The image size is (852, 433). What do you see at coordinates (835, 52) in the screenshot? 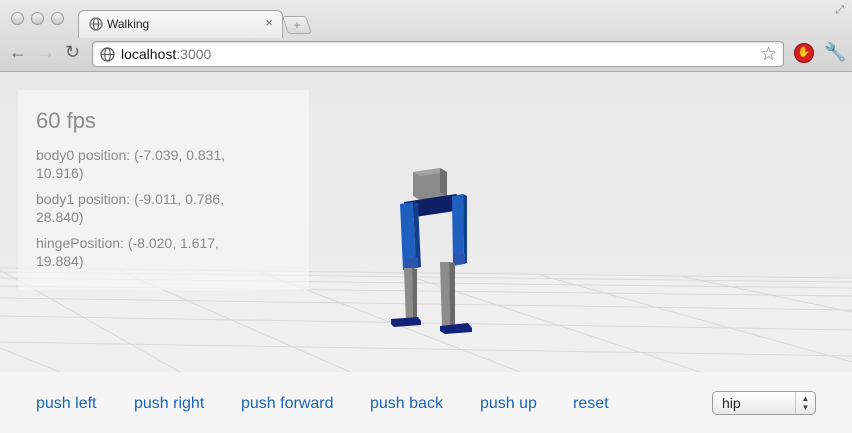
I see `wrench-icon: 🔧` at bounding box center [835, 52].